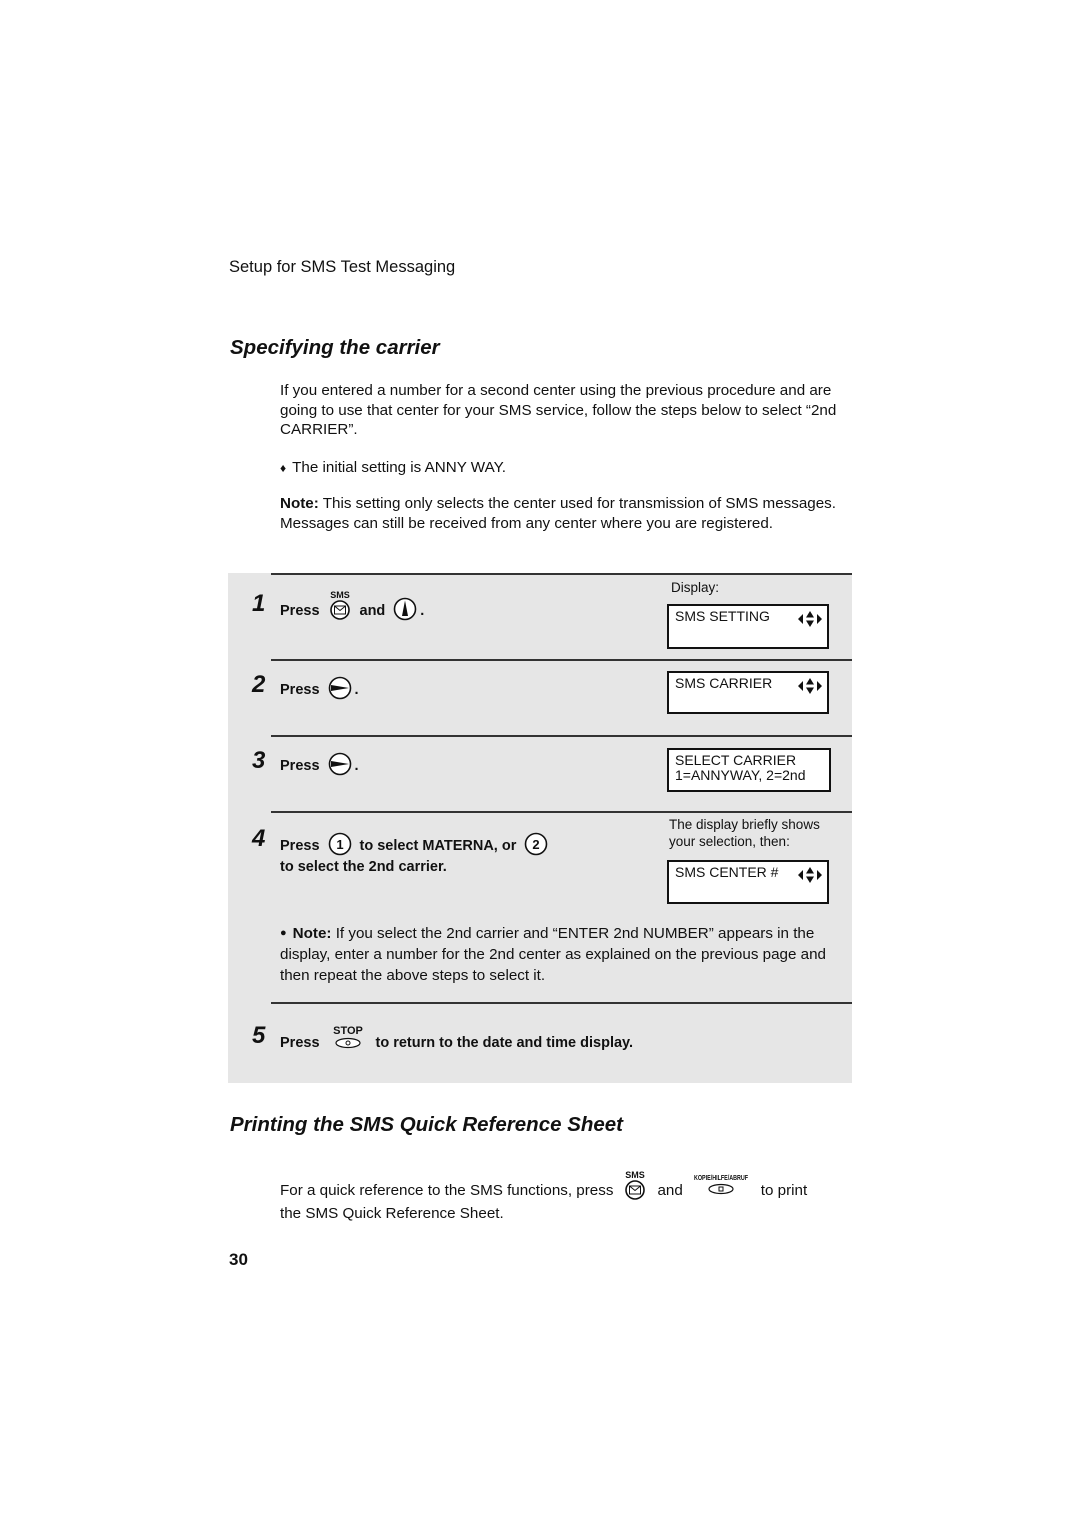 The width and height of the screenshot is (1080, 1528). I want to click on return-text: to return to the date and time display., so click(504, 1043).